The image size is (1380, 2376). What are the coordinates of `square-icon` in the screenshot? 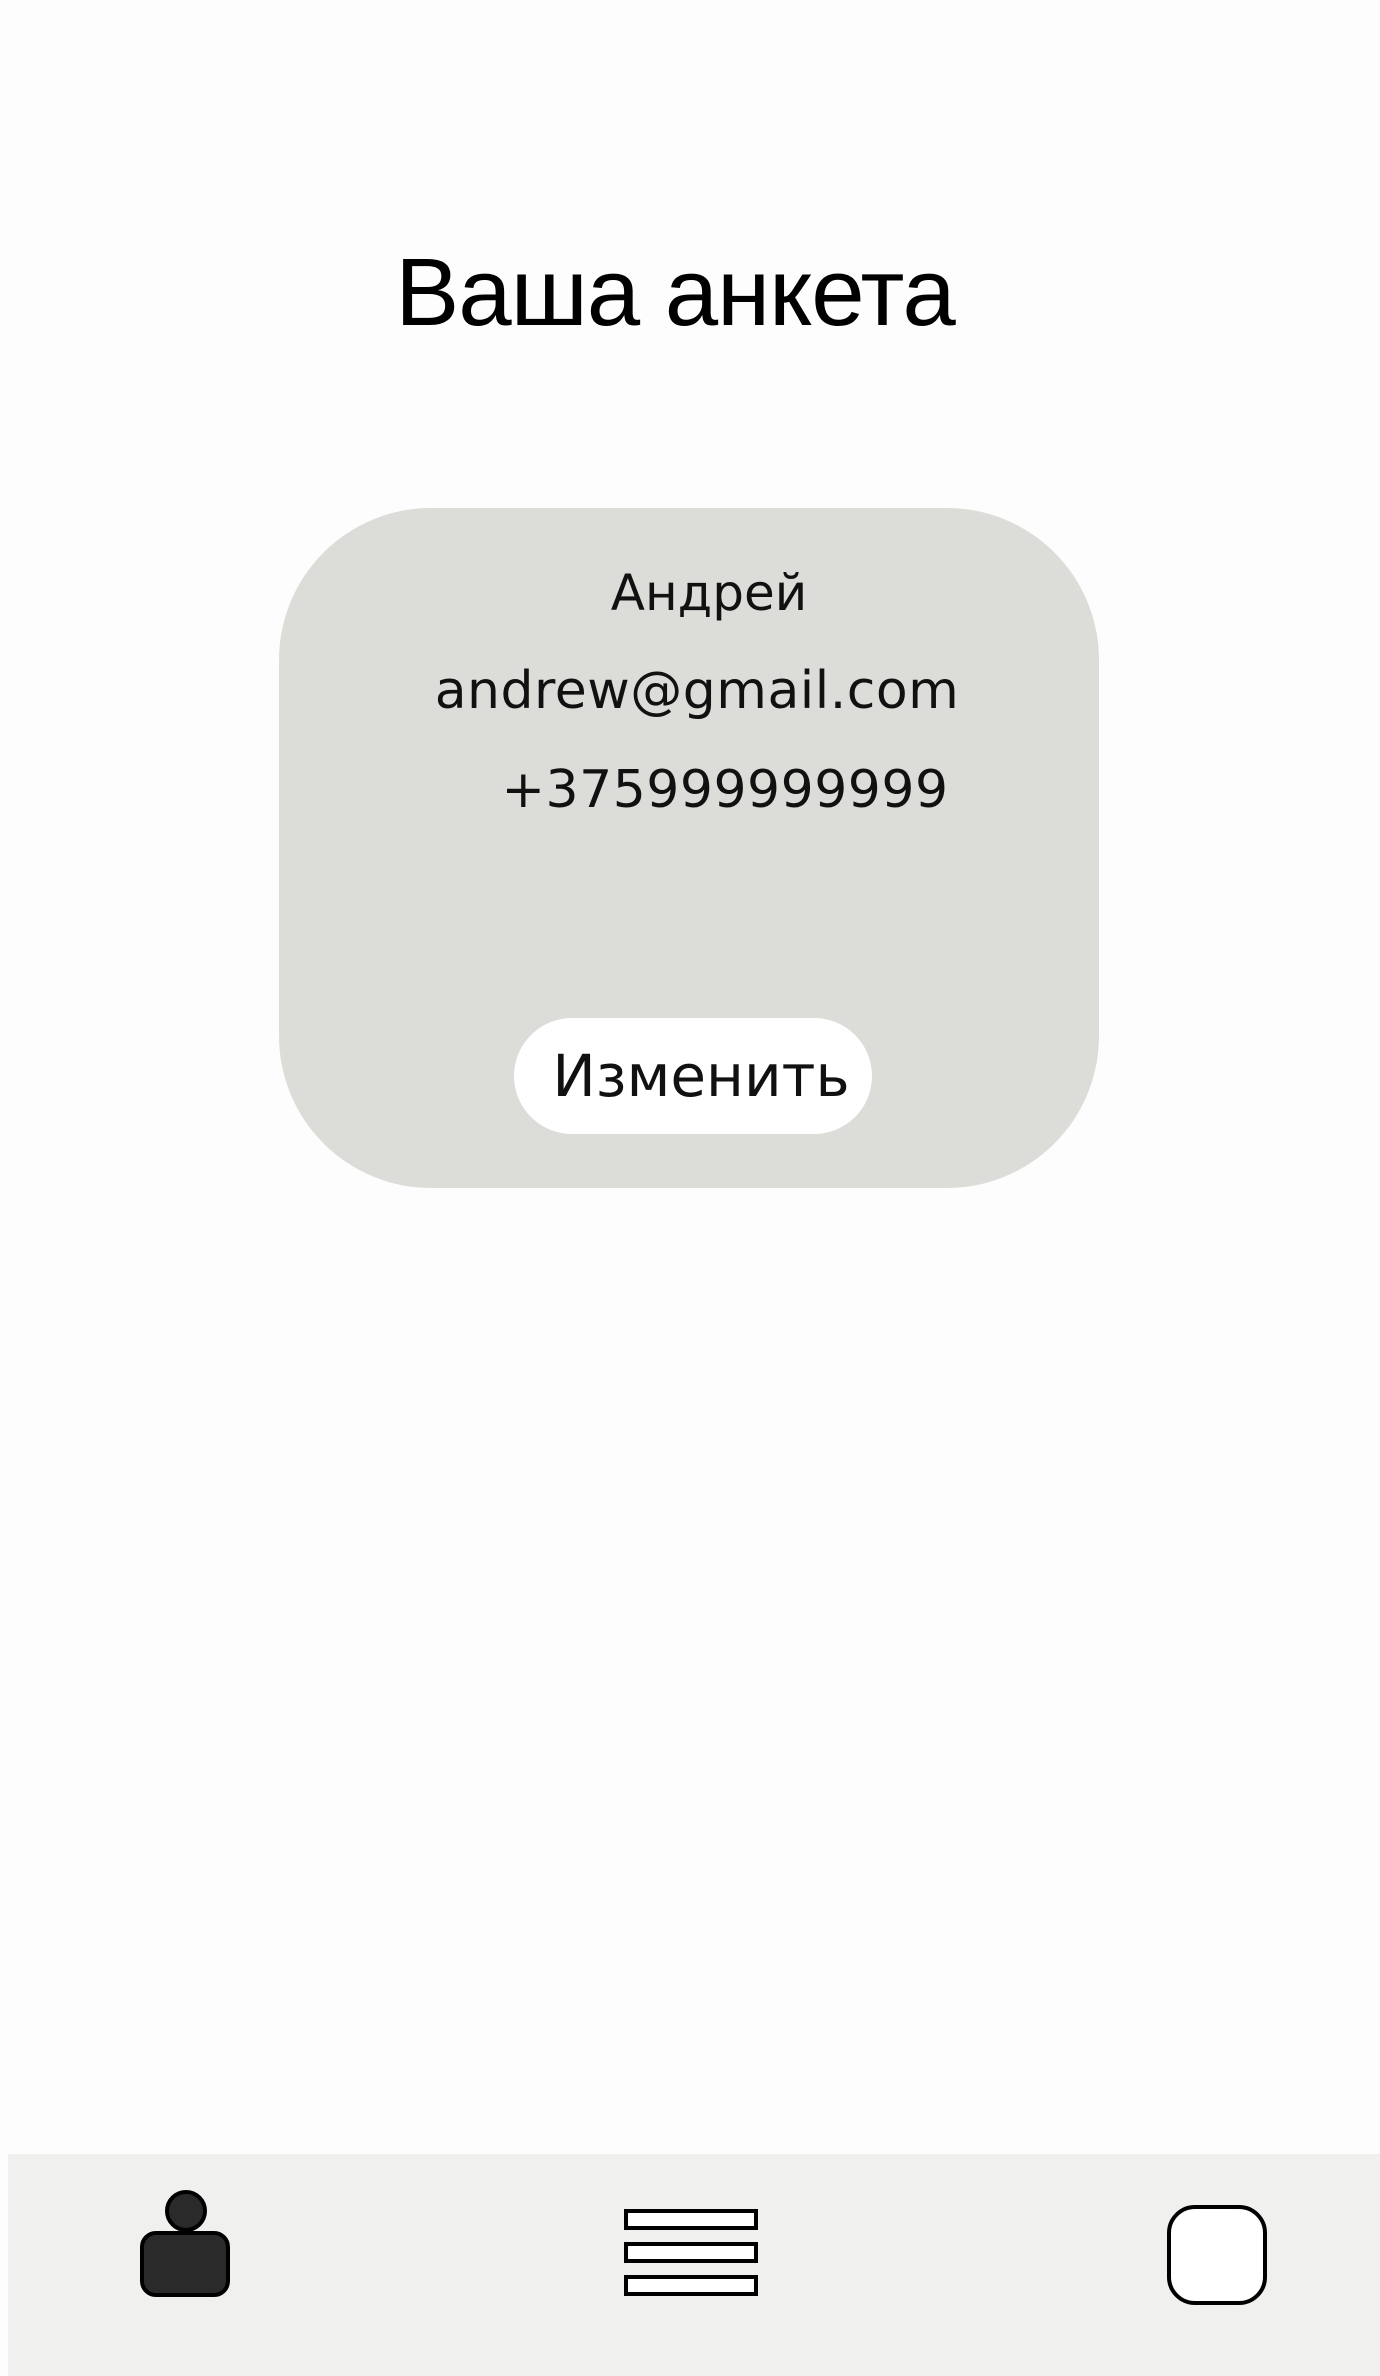 It's located at (1217, 2255).